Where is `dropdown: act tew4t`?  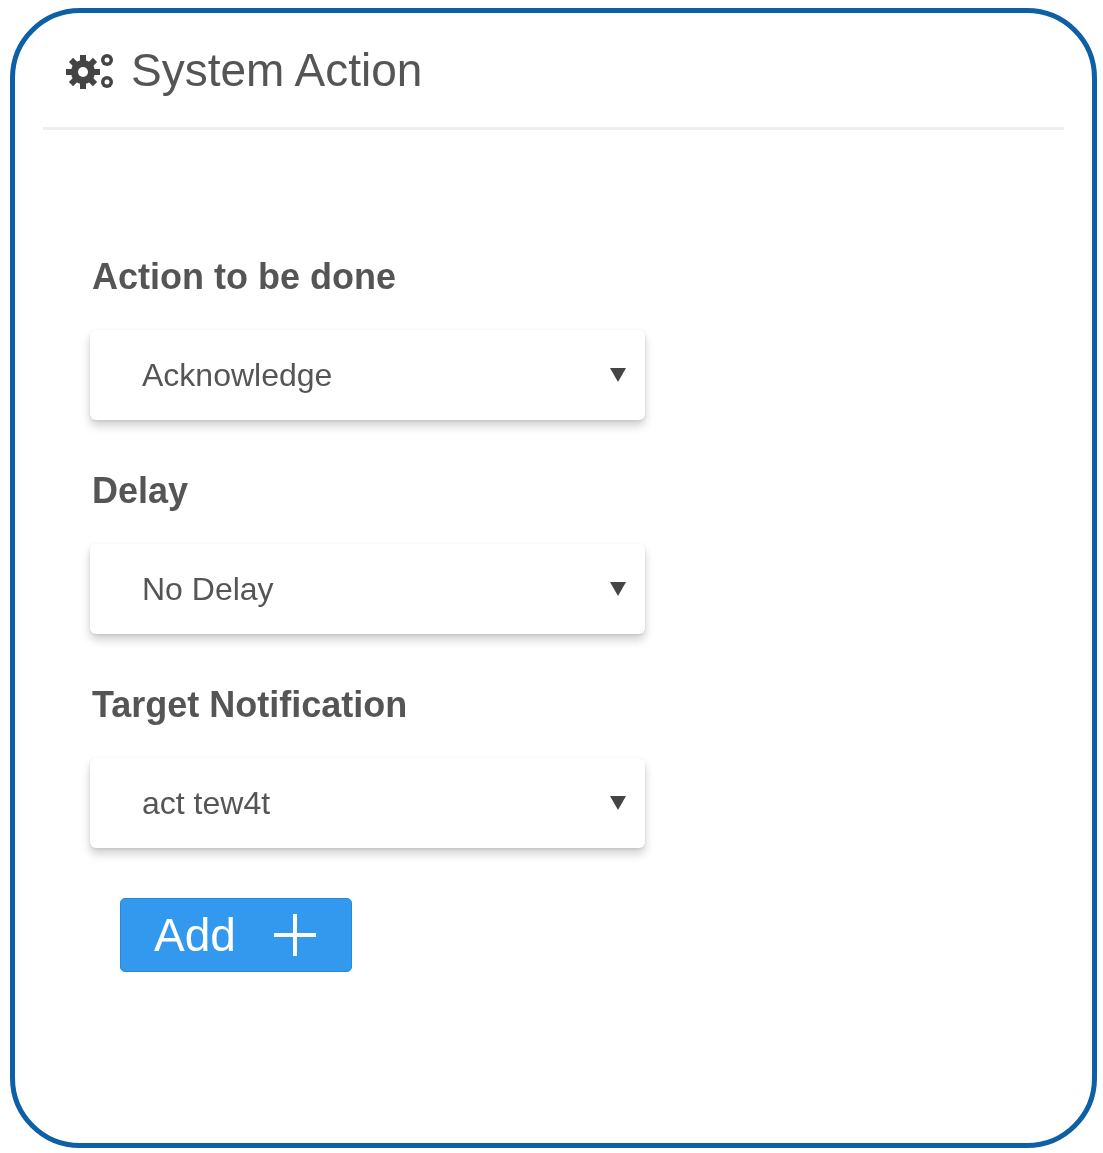
dropdown: act tew4t is located at coordinates (367, 803).